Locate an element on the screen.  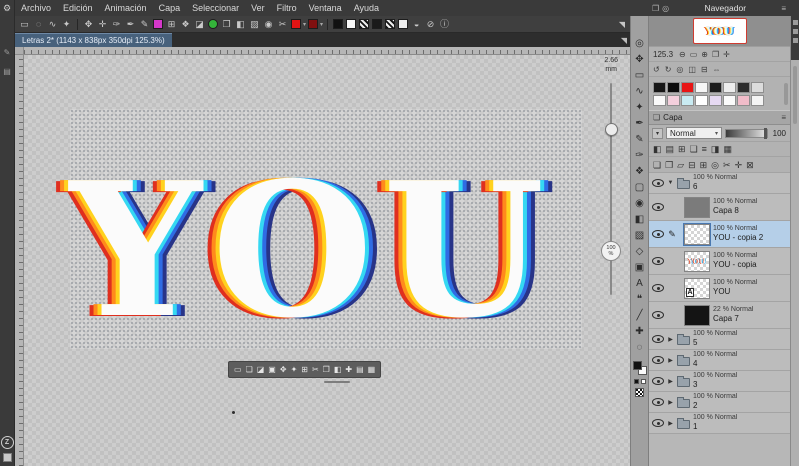
gradient-tool-icon: ▨ is located at coordinates (640, 236).